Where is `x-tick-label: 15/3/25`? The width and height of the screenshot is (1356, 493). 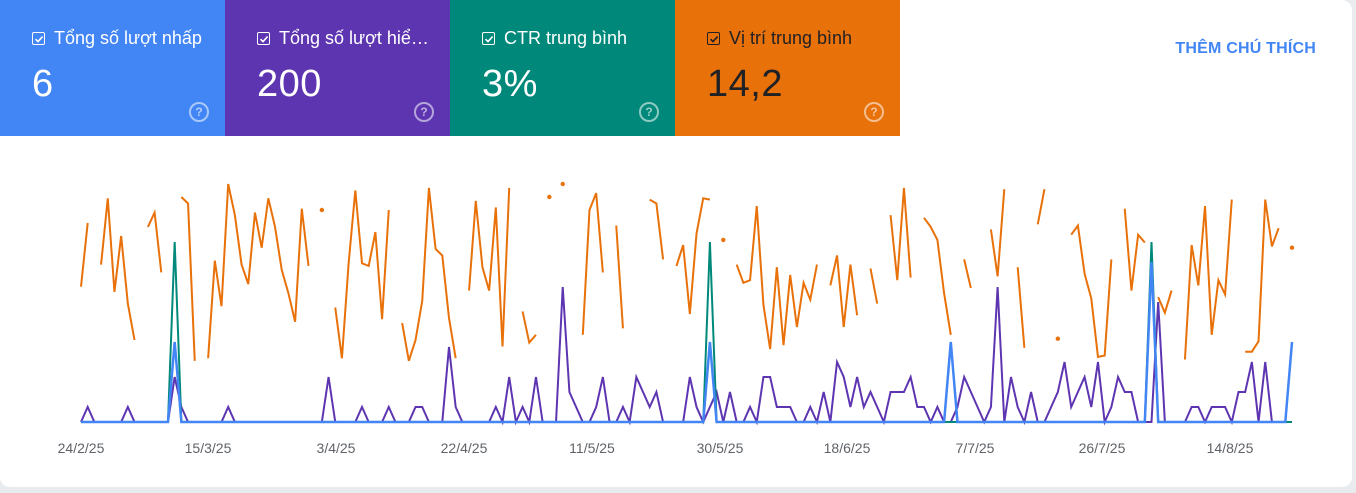
x-tick-label: 15/3/25 is located at coordinates (208, 448).